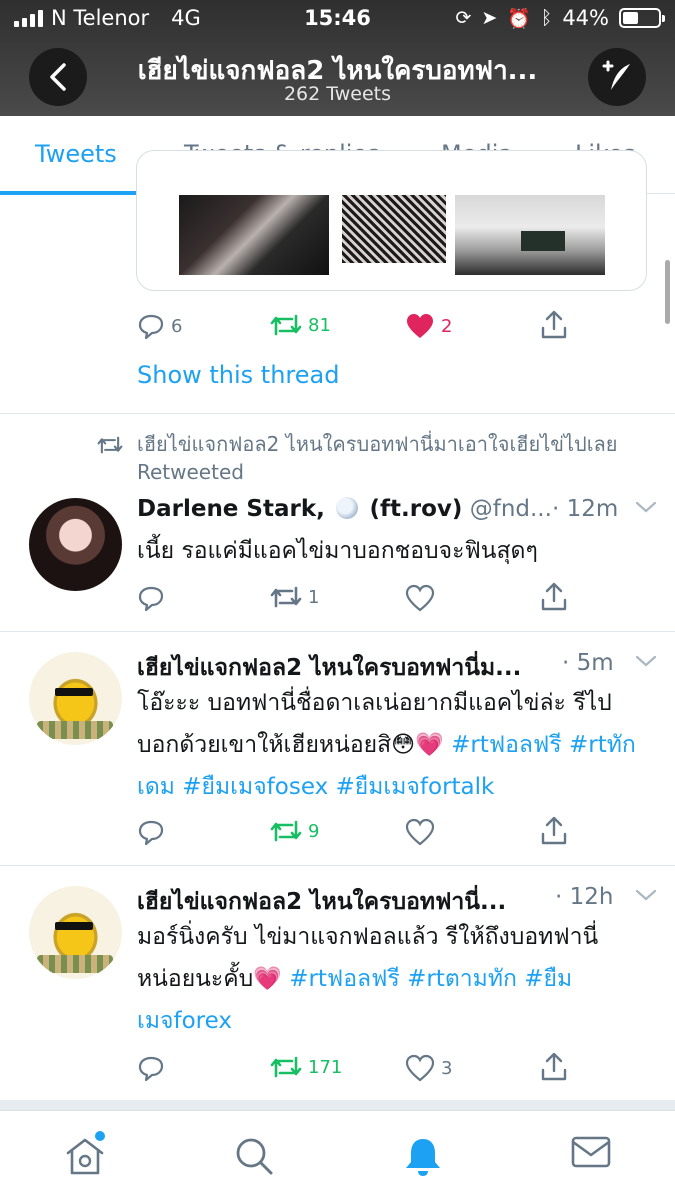  What do you see at coordinates (85, 1158) in the screenshot?
I see `home-icon` at bounding box center [85, 1158].